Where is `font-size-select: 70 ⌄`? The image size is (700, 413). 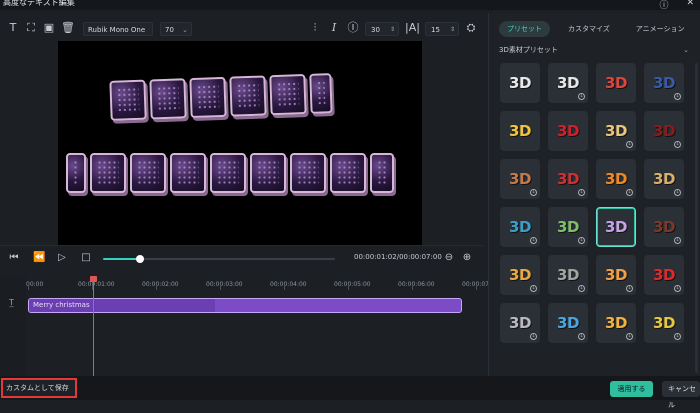 font-size-select: 70 ⌄ is located at coordinates (176, 29).